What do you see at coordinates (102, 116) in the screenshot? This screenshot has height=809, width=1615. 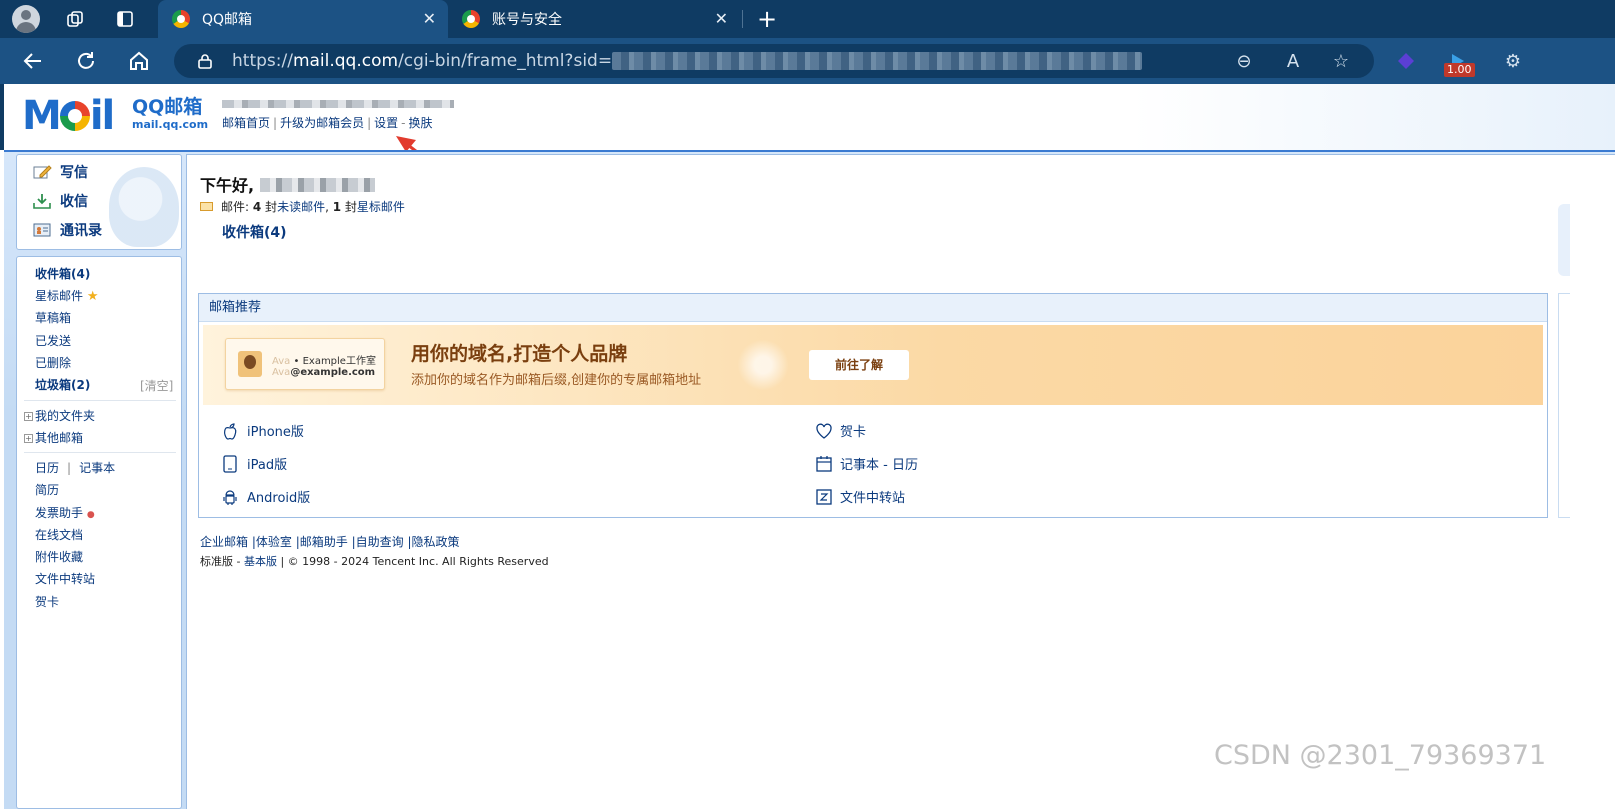 I see `logo-il: il` at bounding box center [102, 116].